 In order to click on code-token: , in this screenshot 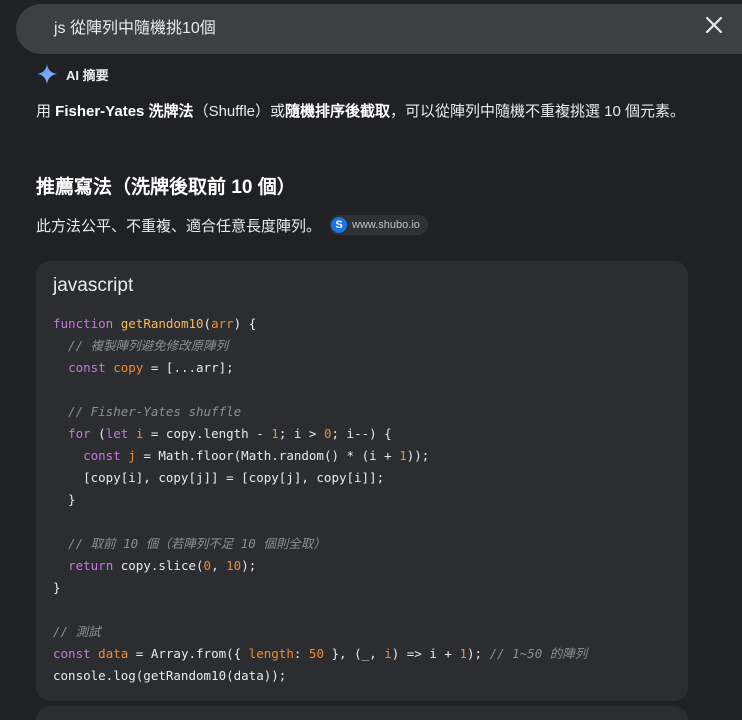, I will do `click(219, 565)`.